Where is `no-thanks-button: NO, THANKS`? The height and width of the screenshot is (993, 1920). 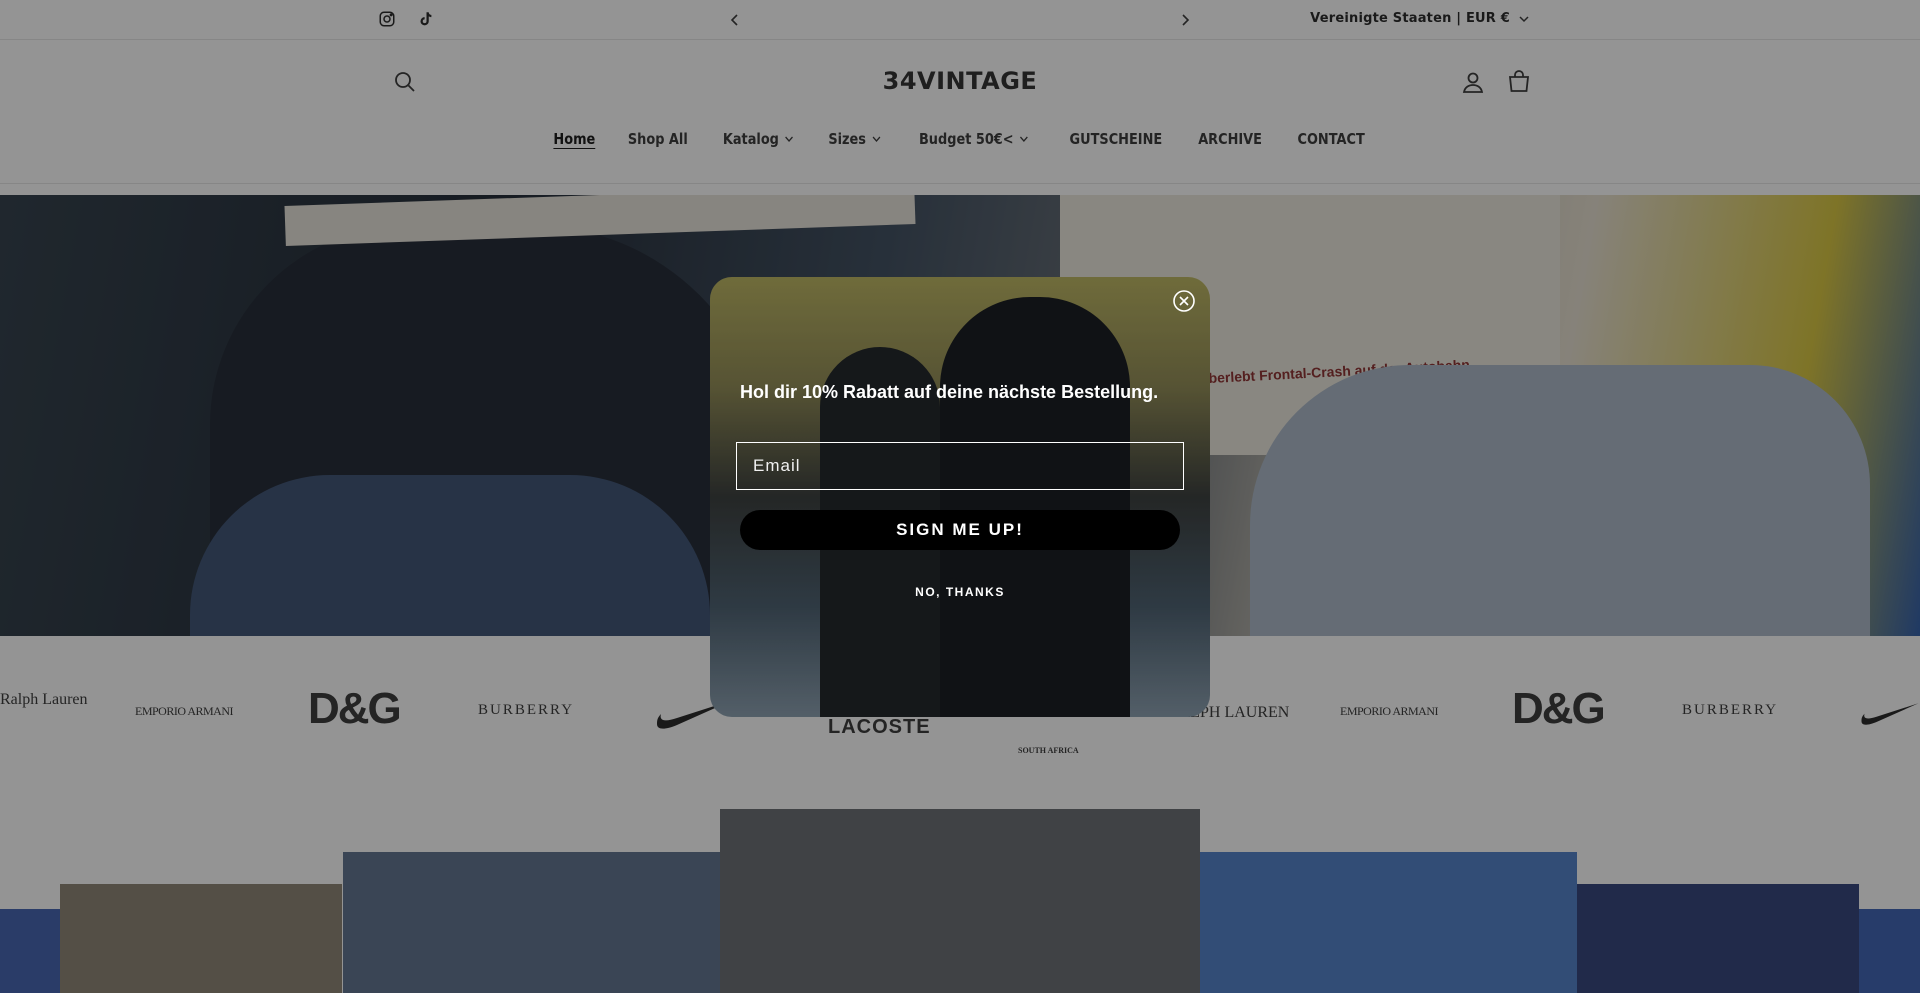 no-thanks-button: NO, THANKS is located at coordinates (960, 592).